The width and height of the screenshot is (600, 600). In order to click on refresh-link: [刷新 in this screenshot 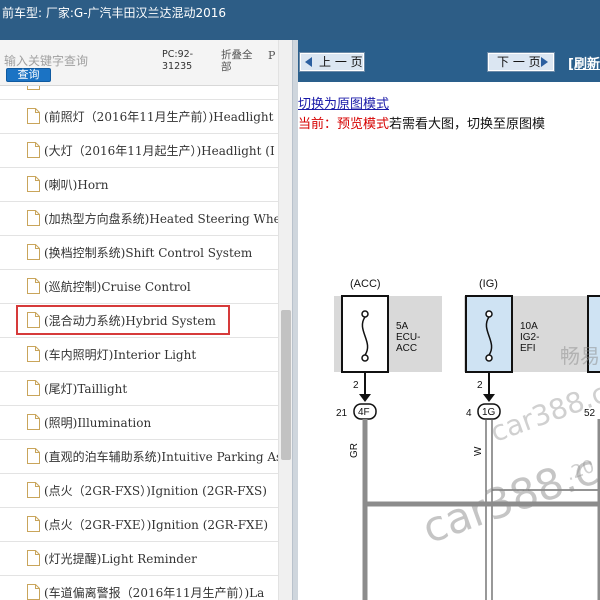, I will do `click(584, 62)`.